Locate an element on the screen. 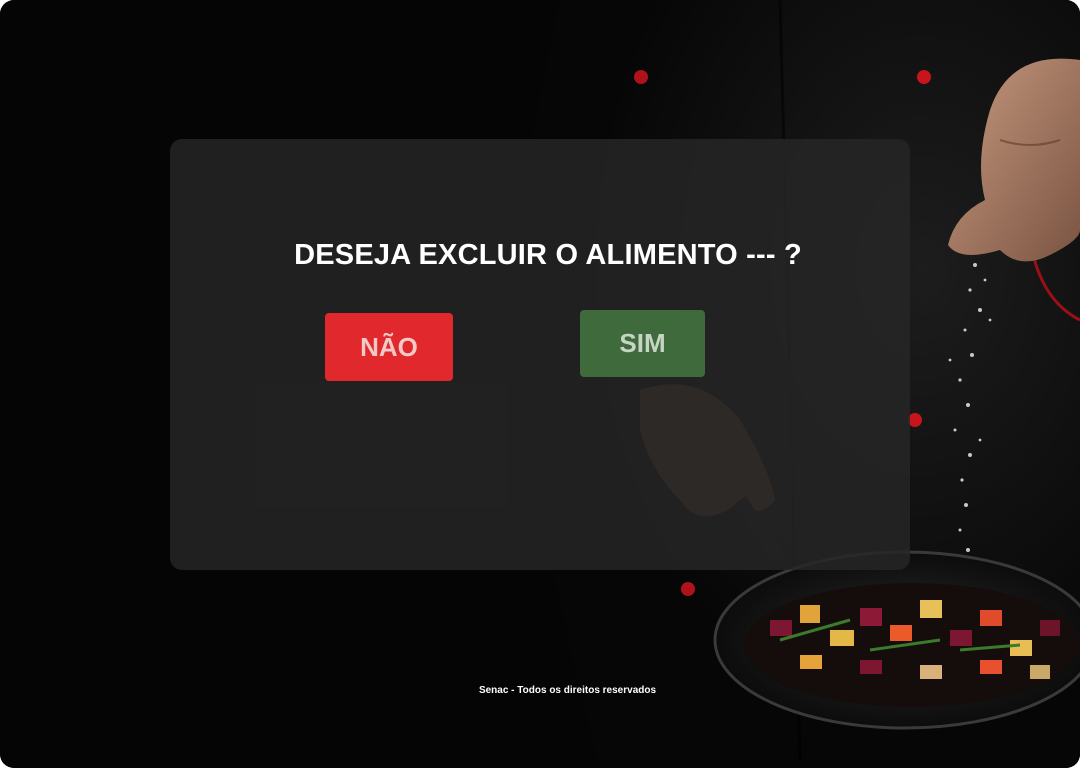 The width and height of the screenshot is (1080, 768). cancel-button: NÃO is located at coordinates (389, 347).